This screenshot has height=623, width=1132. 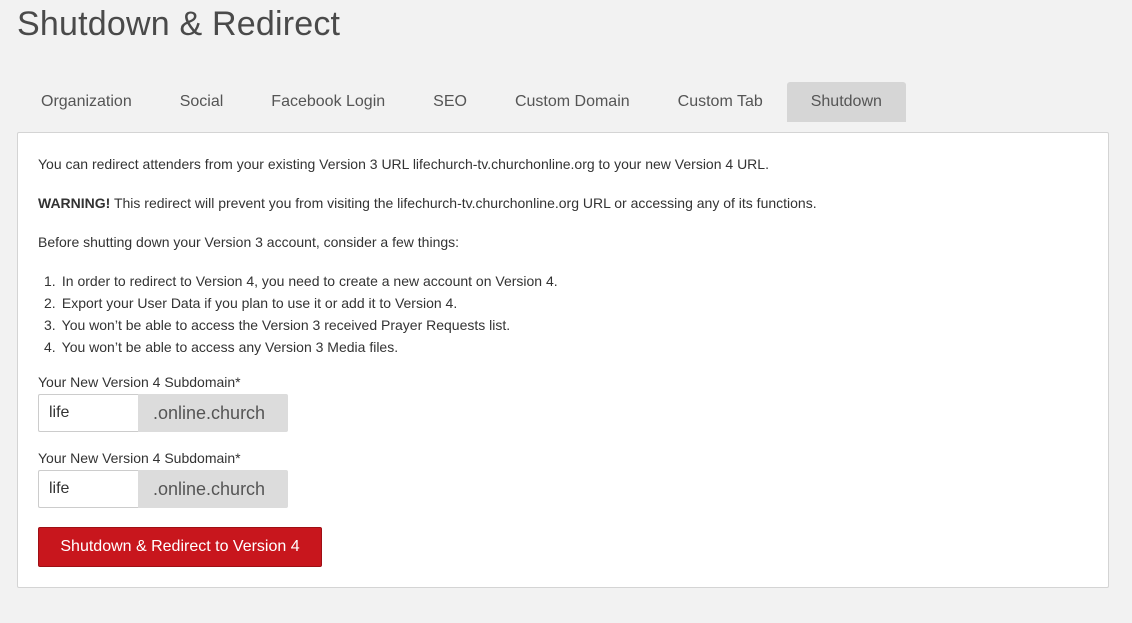 What do you see at coordinates (180, 547) in the screenshot?
I see `shutdown-redirect-button: Shutdown & Redirect to Version 4` at bounding box center [180, 547].